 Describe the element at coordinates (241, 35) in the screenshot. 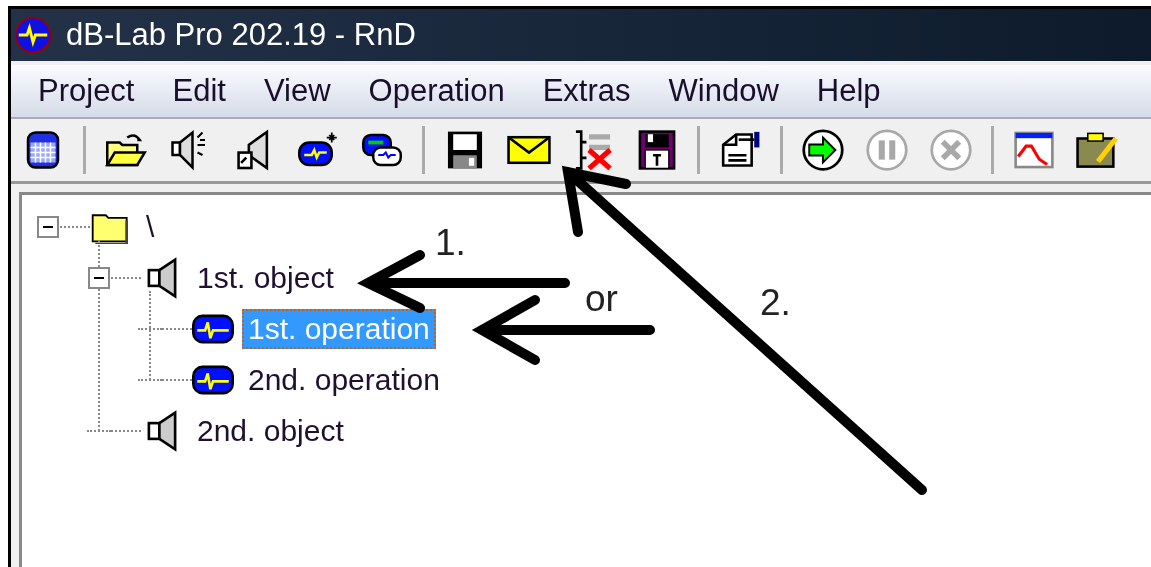

I see `window-title: dB-Lab Pro 202.19 - RnD` at that location.